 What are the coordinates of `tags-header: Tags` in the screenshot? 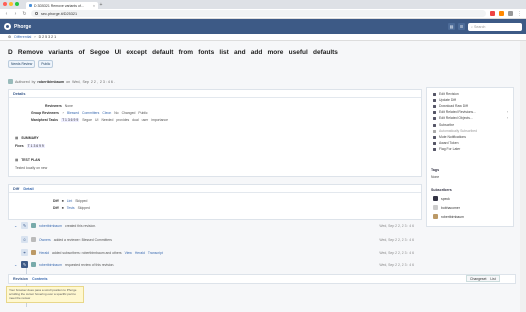 It's located at (435, 170).